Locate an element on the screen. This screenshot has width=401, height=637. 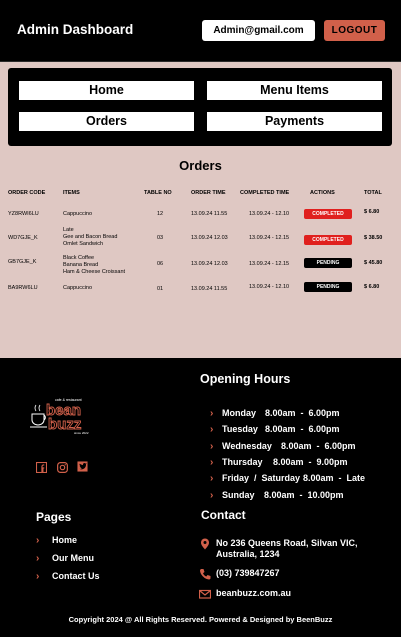
order-total: $ 45.80 is located at coordinates (373, 263).